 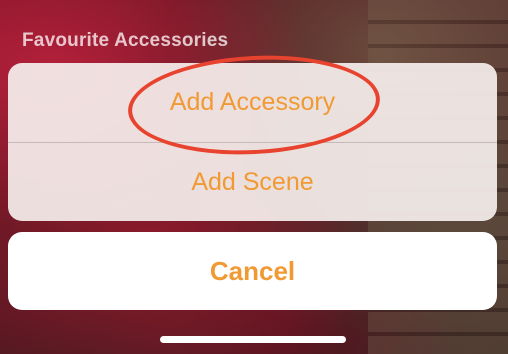 I want to click on section-title: Favourite Accessories, so click(x=125, y=40).